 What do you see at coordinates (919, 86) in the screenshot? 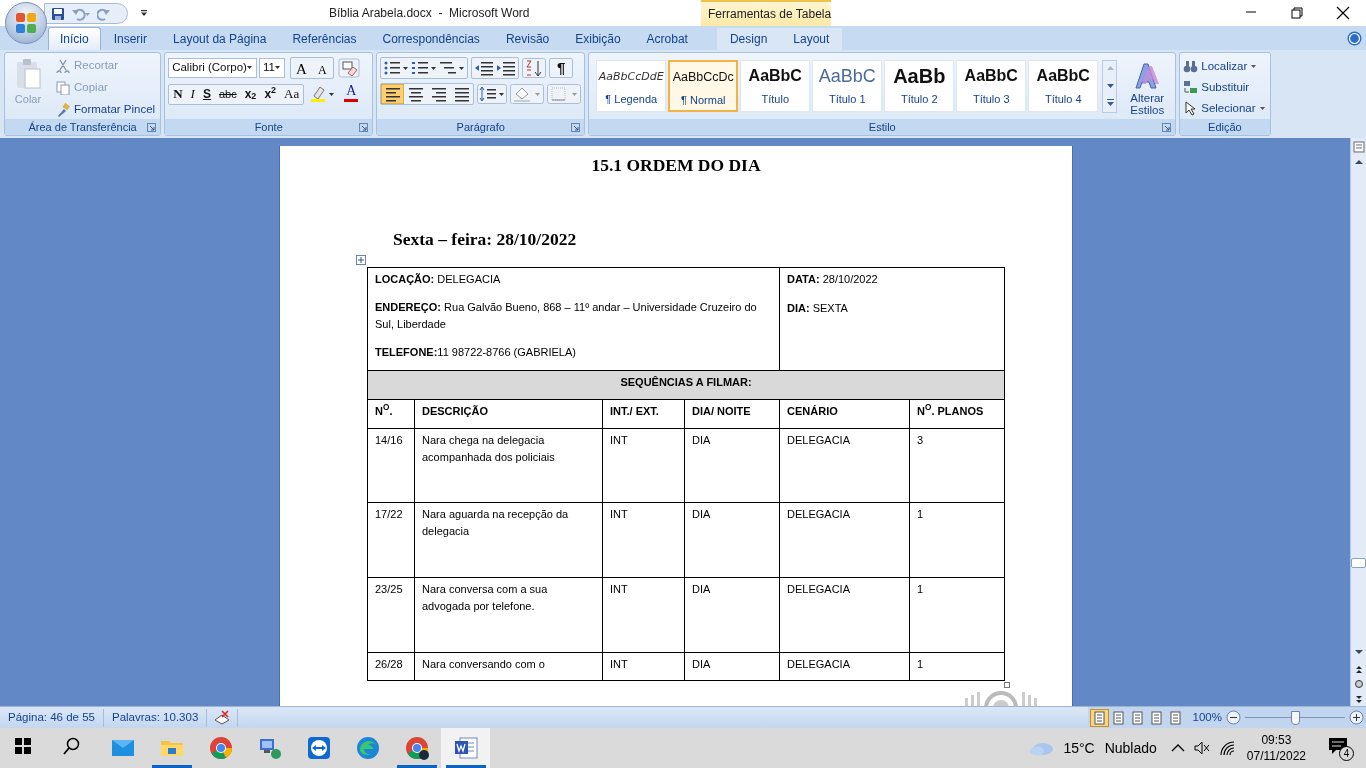
I see `style-tile: AaBb Título 2` at bounding box center [919, 86].